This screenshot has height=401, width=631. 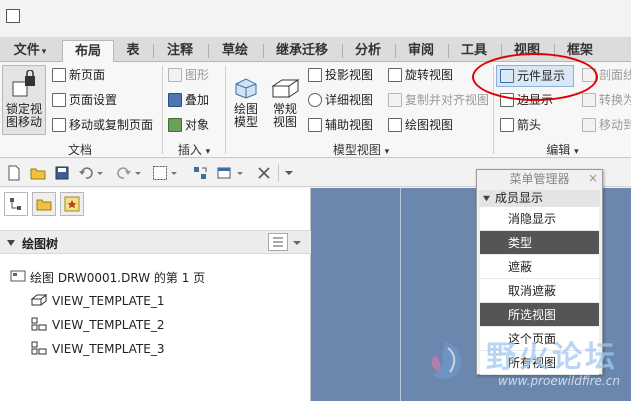 I want to click on drawing-model-button: 绘图 模型, so click(x=246, y=106).